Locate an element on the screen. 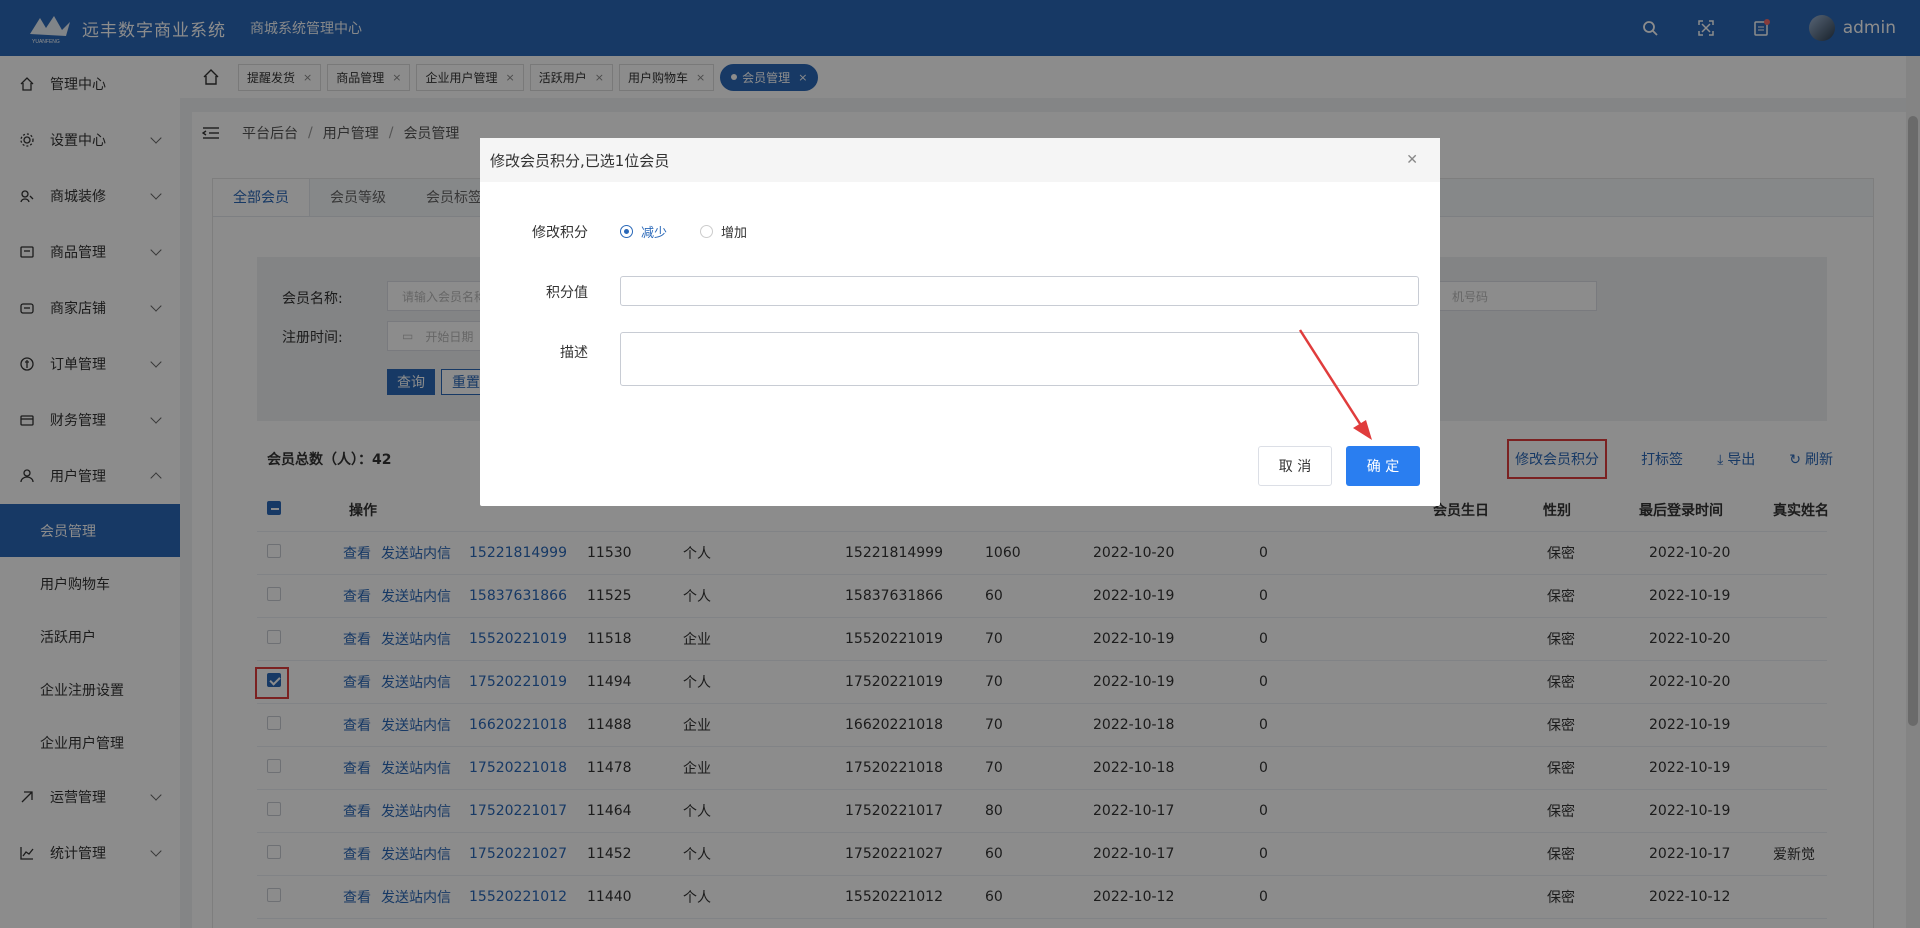  radio-decrease-label: 减少 is located at coordinates (654, 233).